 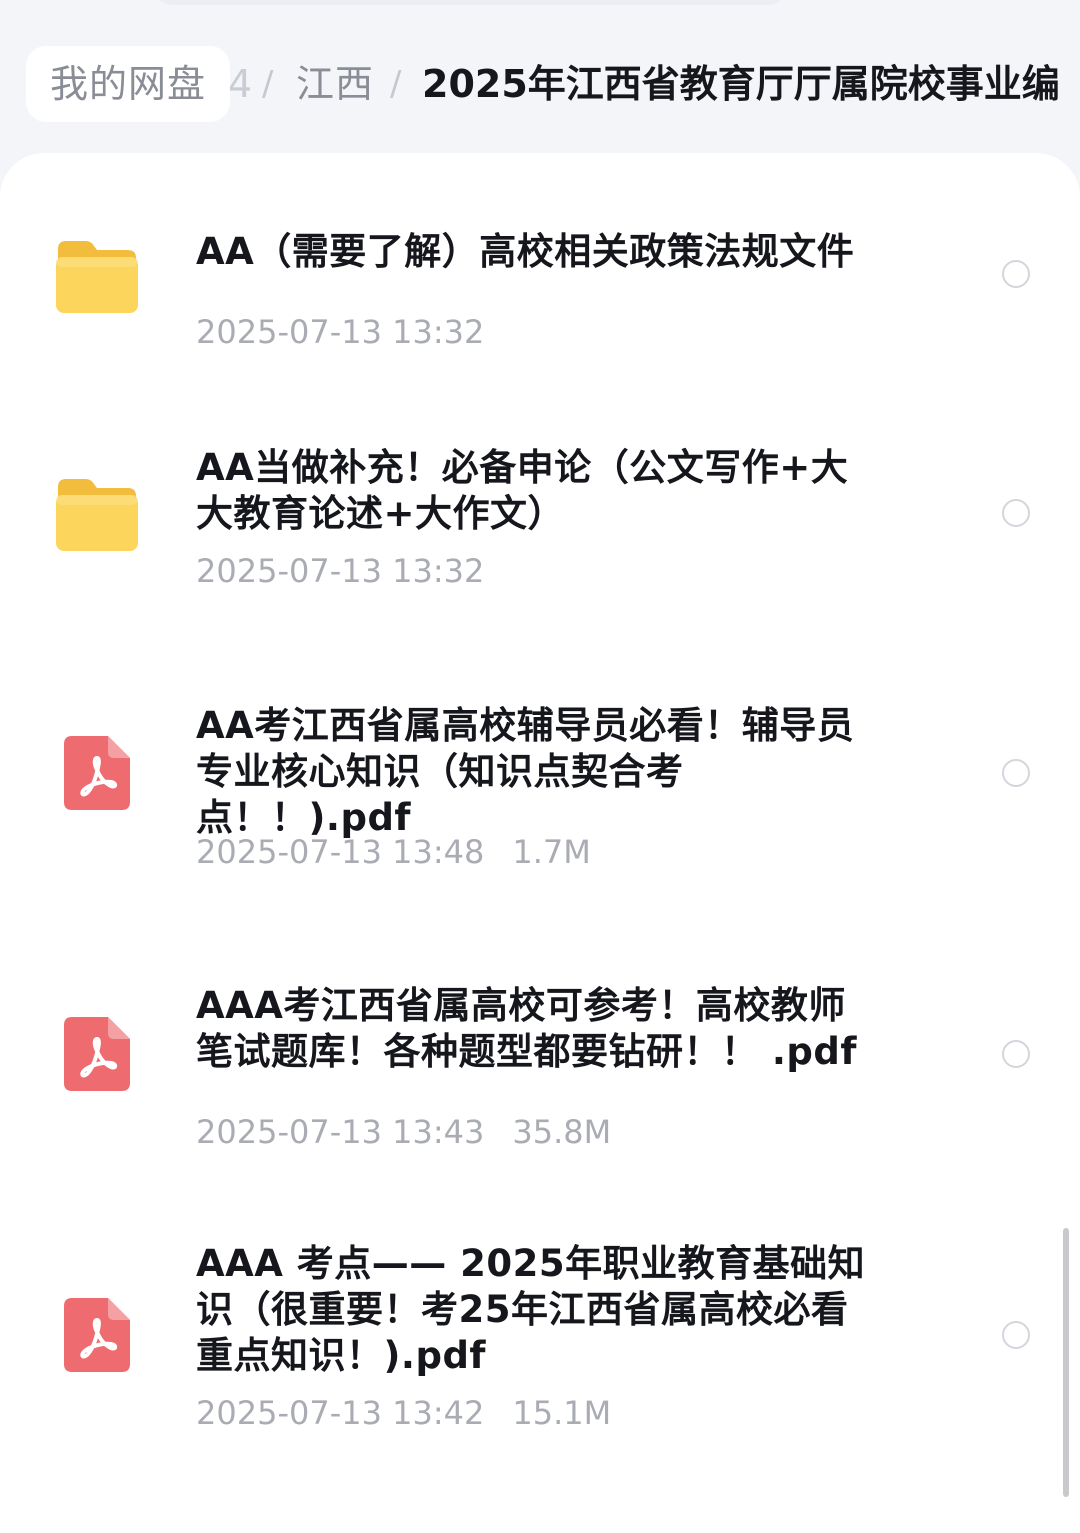 I want to click on file-size: 15.1M, so click(x=562, y=1413).